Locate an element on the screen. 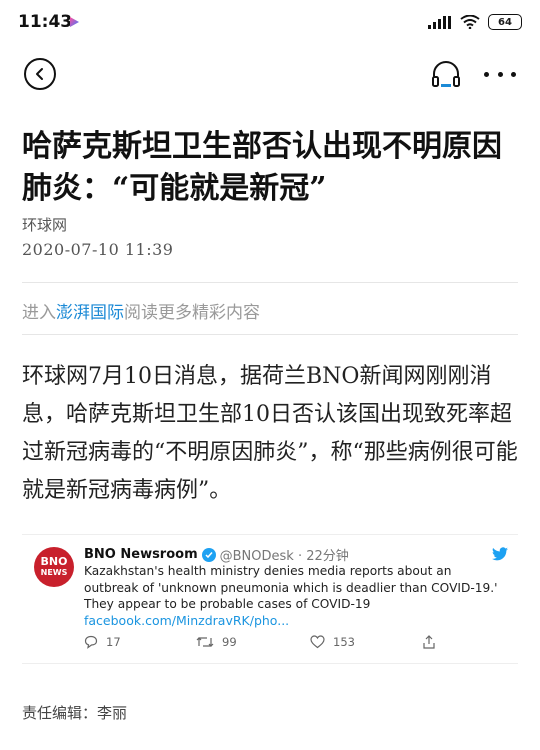 The height and width of the screenshot is (750, 540). share-button is located at coordinates (429, 642).